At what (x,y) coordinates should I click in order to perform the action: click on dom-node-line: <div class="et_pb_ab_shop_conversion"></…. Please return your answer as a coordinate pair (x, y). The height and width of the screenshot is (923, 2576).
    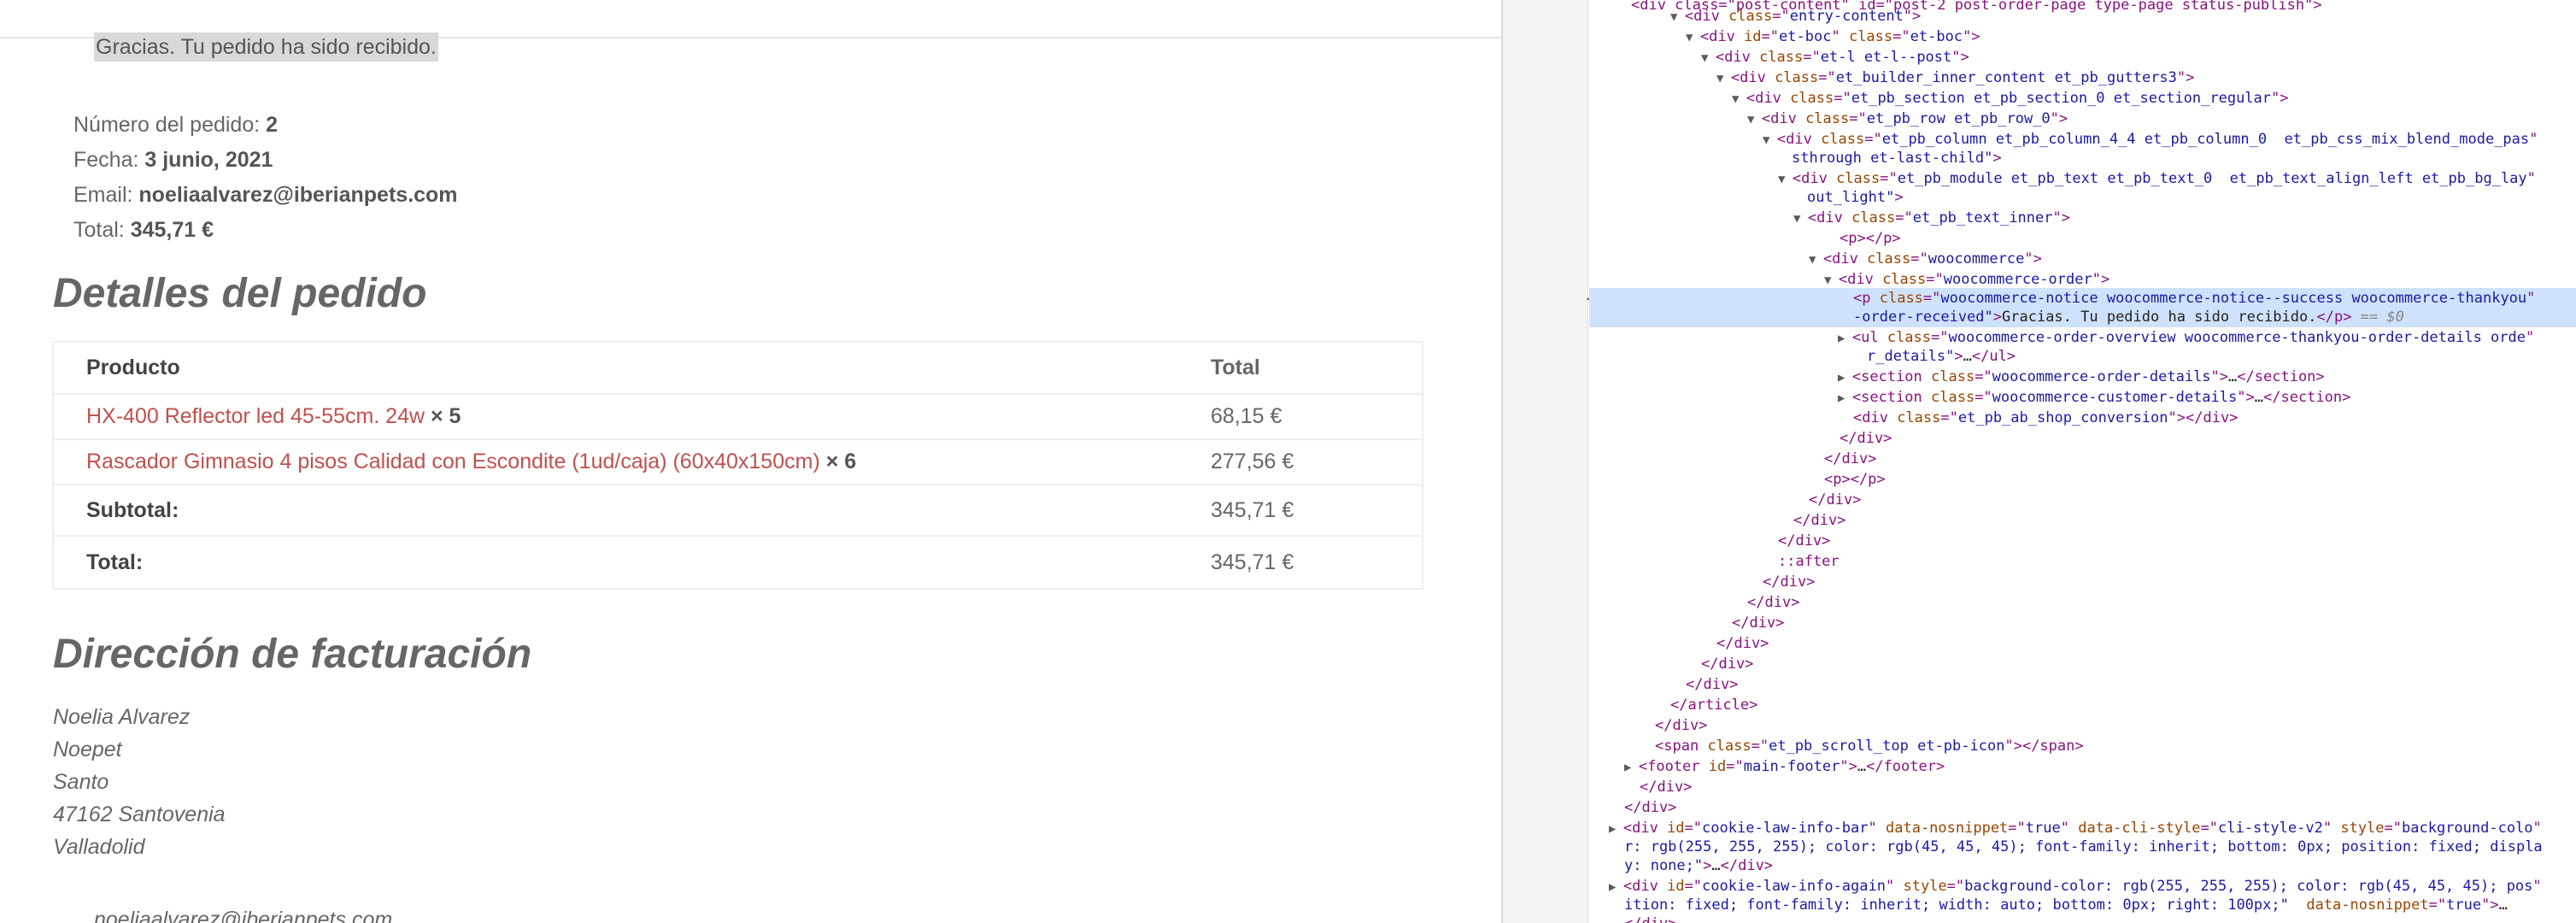
    Looking at the image, I should click on (2045, 418).